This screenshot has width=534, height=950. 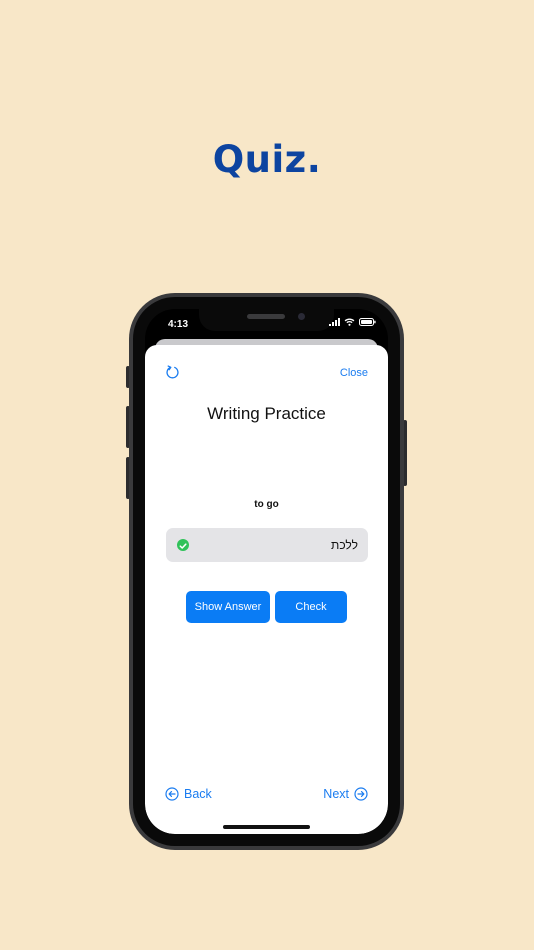 I want to click on next-arrow-icon, so click(x=361, y=794).